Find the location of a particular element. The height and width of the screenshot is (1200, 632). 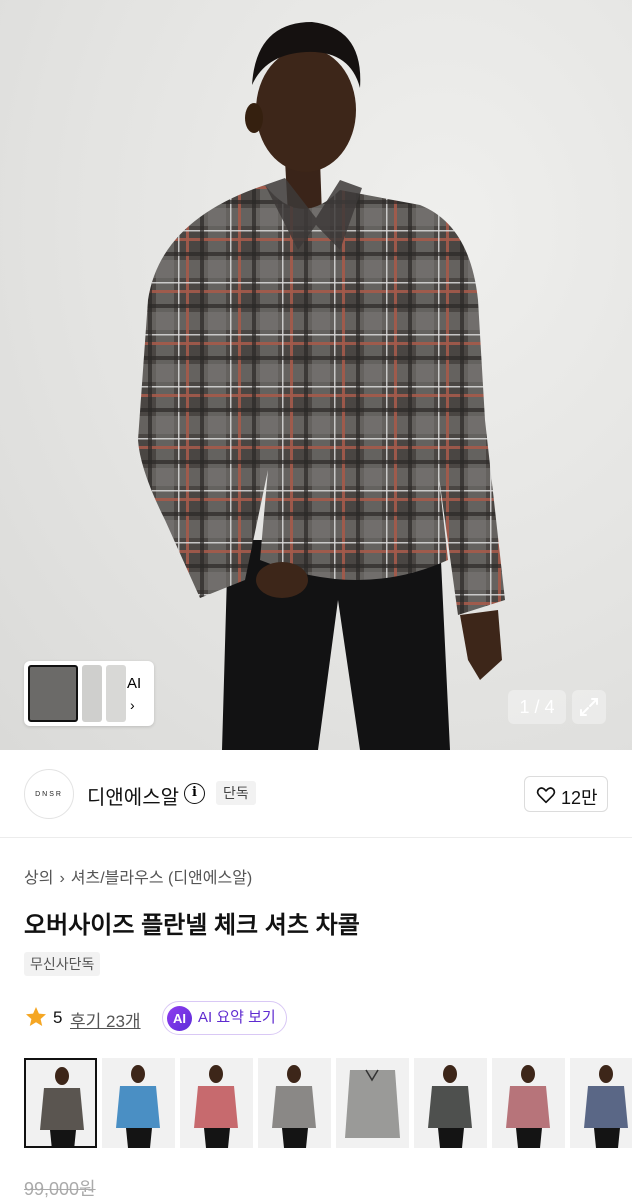

image-counter: 1 / 4 is located at coordinates (537, 707).